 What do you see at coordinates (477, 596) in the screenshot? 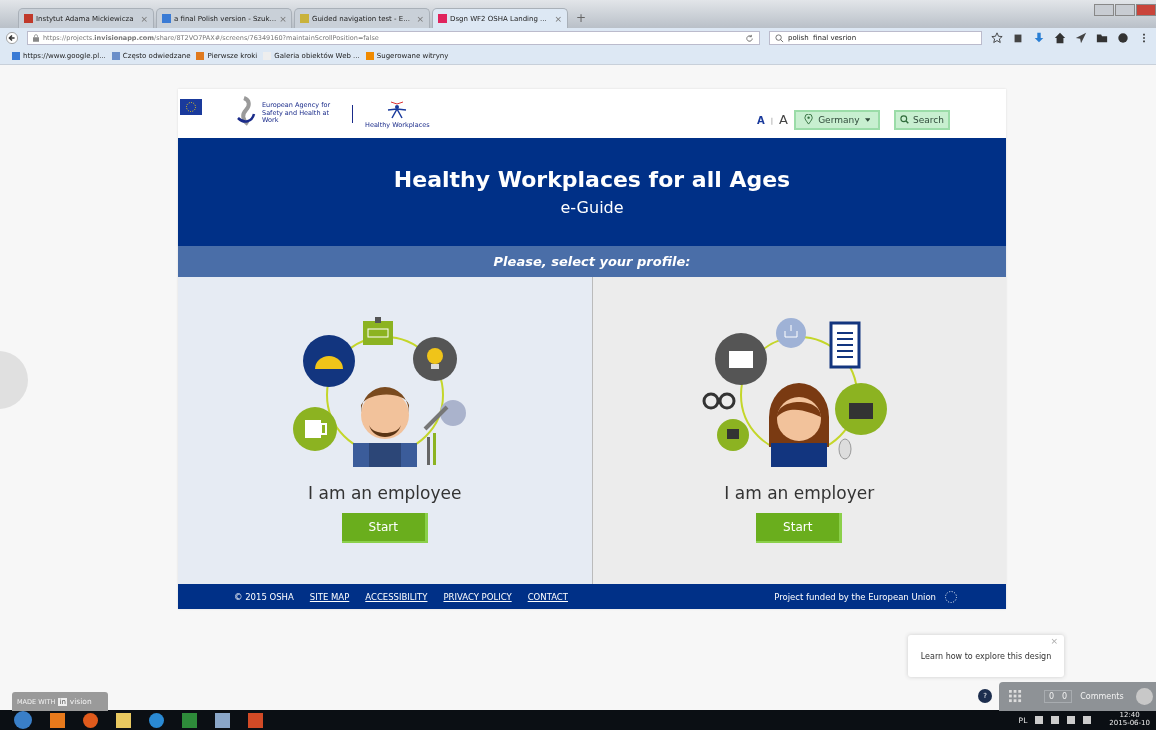
I see `footer-link: PRIVACY POLICY` at bounding box center [477, 596].